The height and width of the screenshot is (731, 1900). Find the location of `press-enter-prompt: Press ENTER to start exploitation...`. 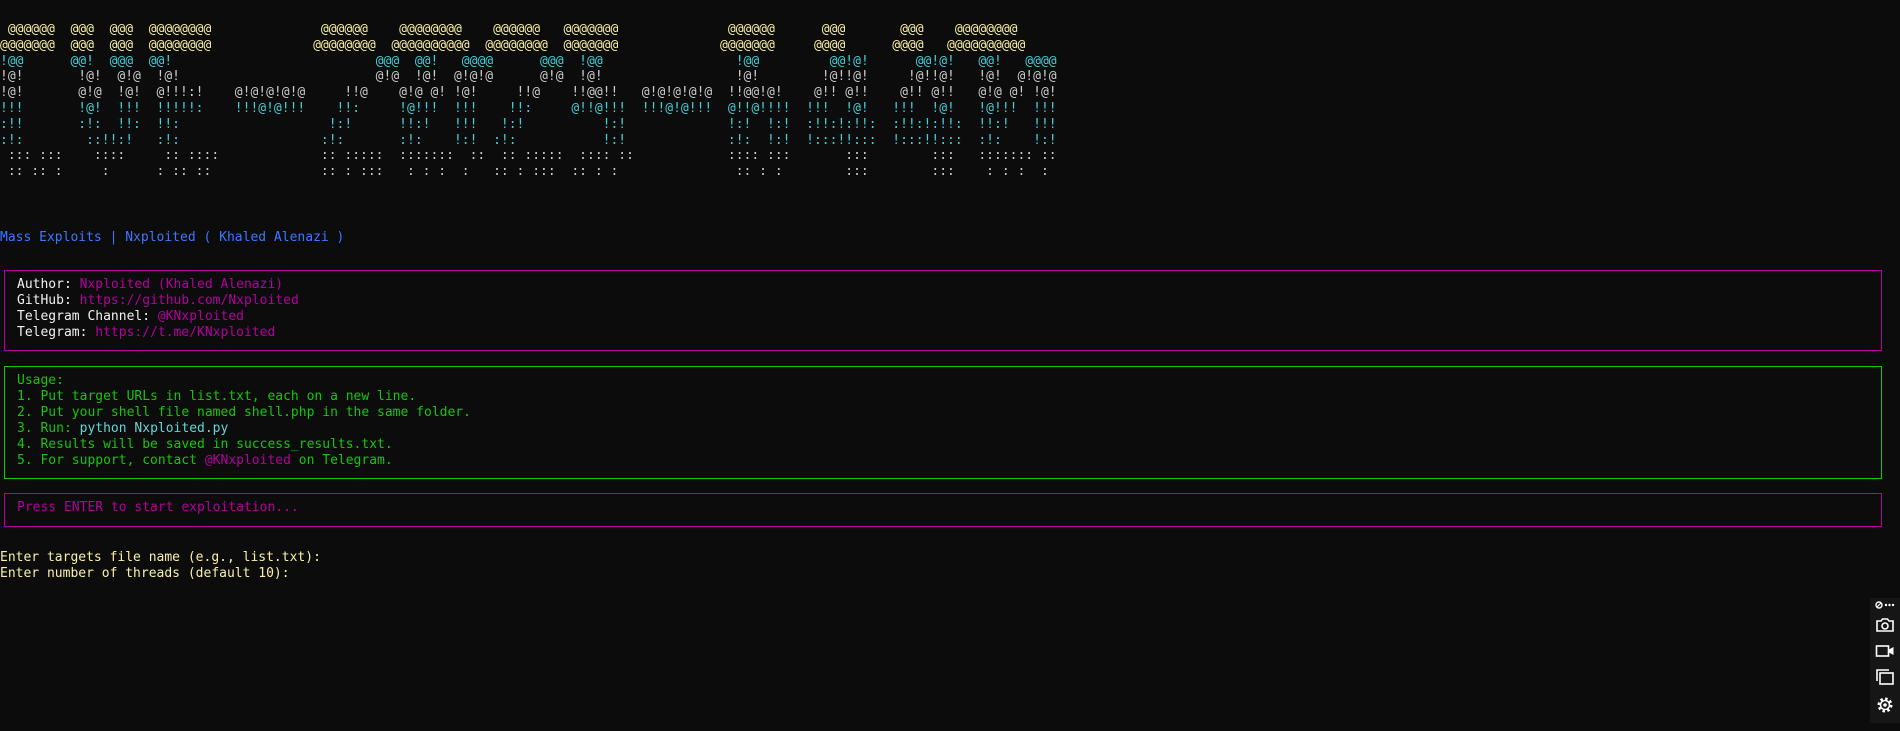

press-enter-prompt: Press ENTER to start exploitation... is located at coordinates (158, 507).